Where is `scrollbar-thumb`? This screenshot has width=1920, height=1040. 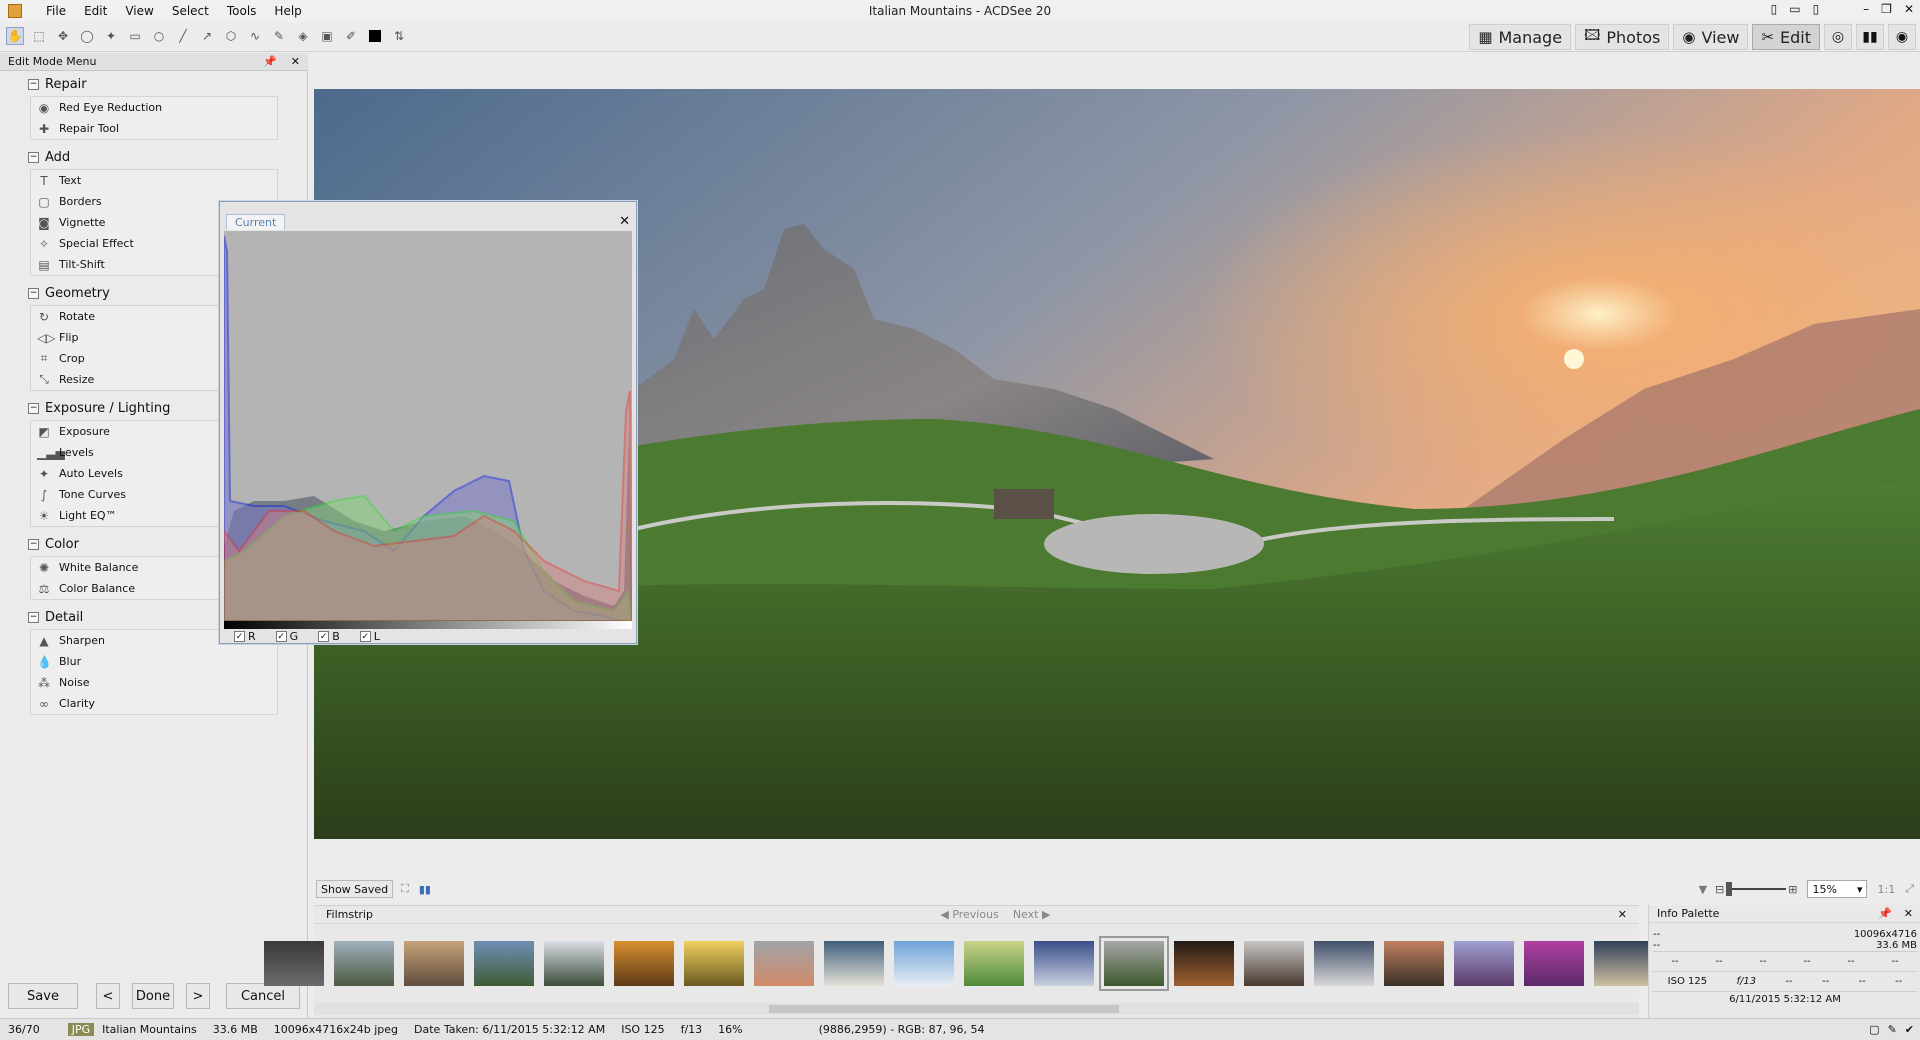 scrollbar-thumb is located at coordinates (944, 1009).